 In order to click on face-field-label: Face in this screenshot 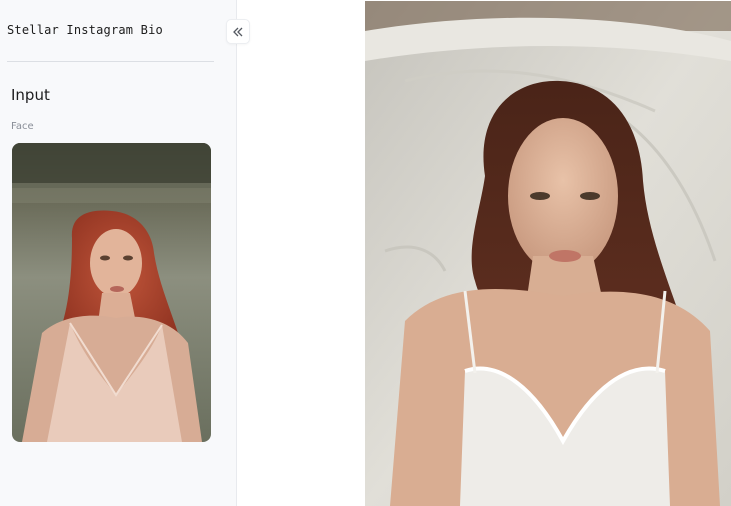, I will do `click(22, 126)`.